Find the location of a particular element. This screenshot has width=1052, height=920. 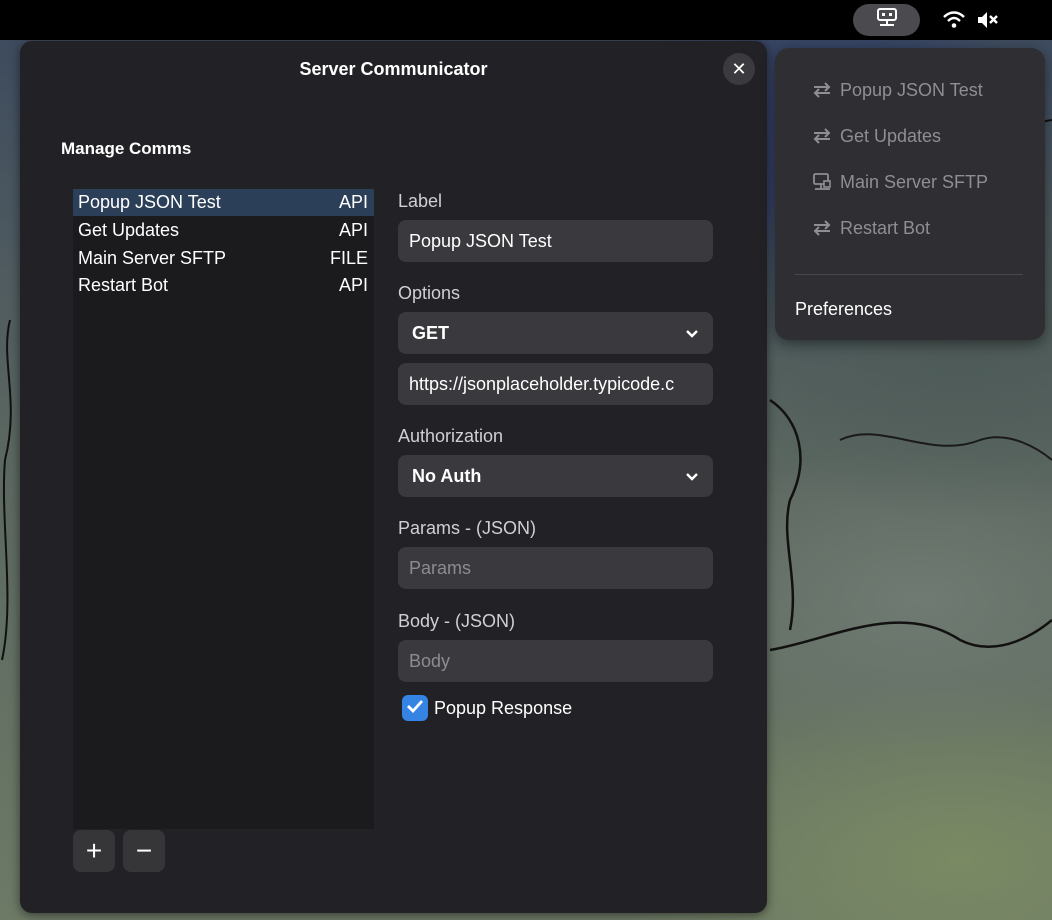

label-field-title: Label is located at coordinates (420, 201).